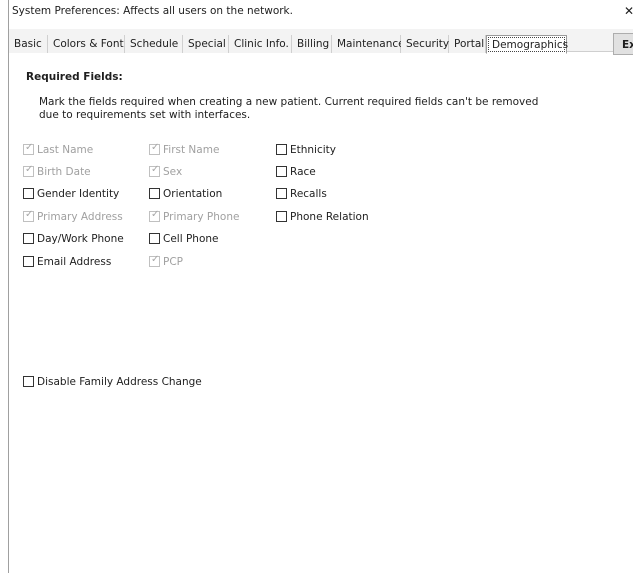  I want to click on checkbox-birth-date: ✓ Birth Date, so click(57, 171).